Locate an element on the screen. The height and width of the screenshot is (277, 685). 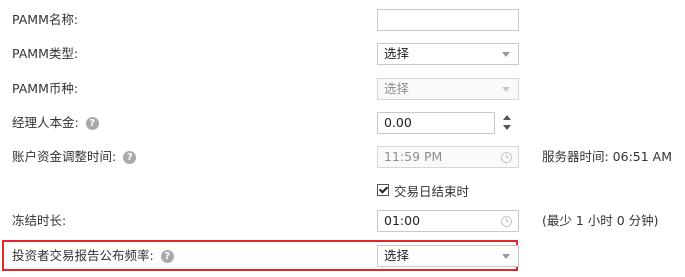
end-of-day-checkbox-wrap: 交易日结束时 is located at coordinates (423, 190).